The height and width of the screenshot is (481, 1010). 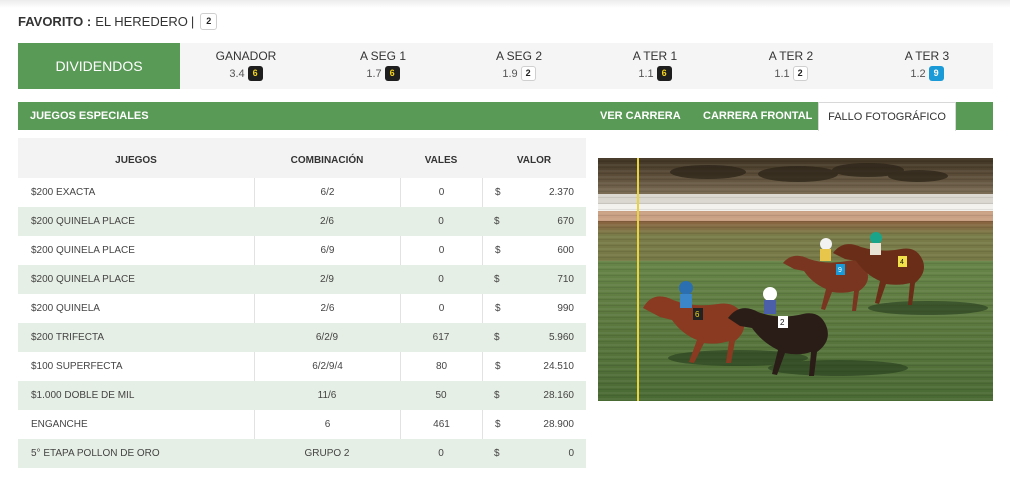 What do you see at coordinates (302, 395) in the screenshot?
I see `table-row: $1.000 DOBLE DE MIL 11/6 50 $28.160` at bounding box center [302, 395].